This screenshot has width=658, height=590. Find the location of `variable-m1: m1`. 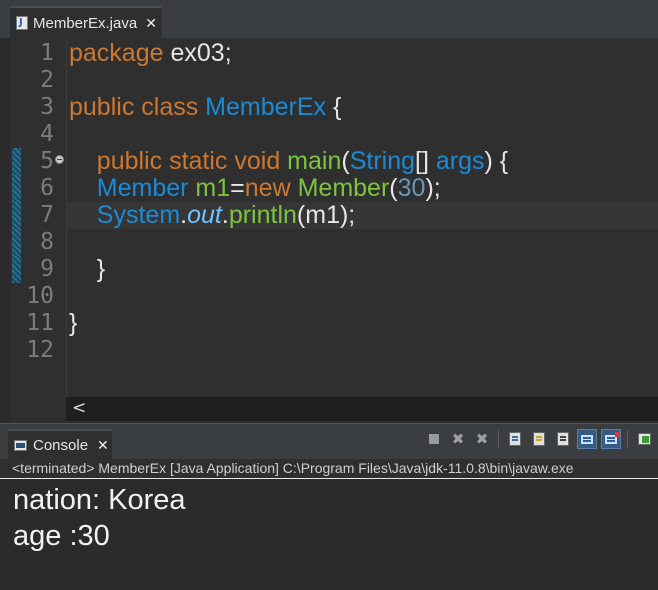

variable-m1: m1 is located at coordinates (209, 188).